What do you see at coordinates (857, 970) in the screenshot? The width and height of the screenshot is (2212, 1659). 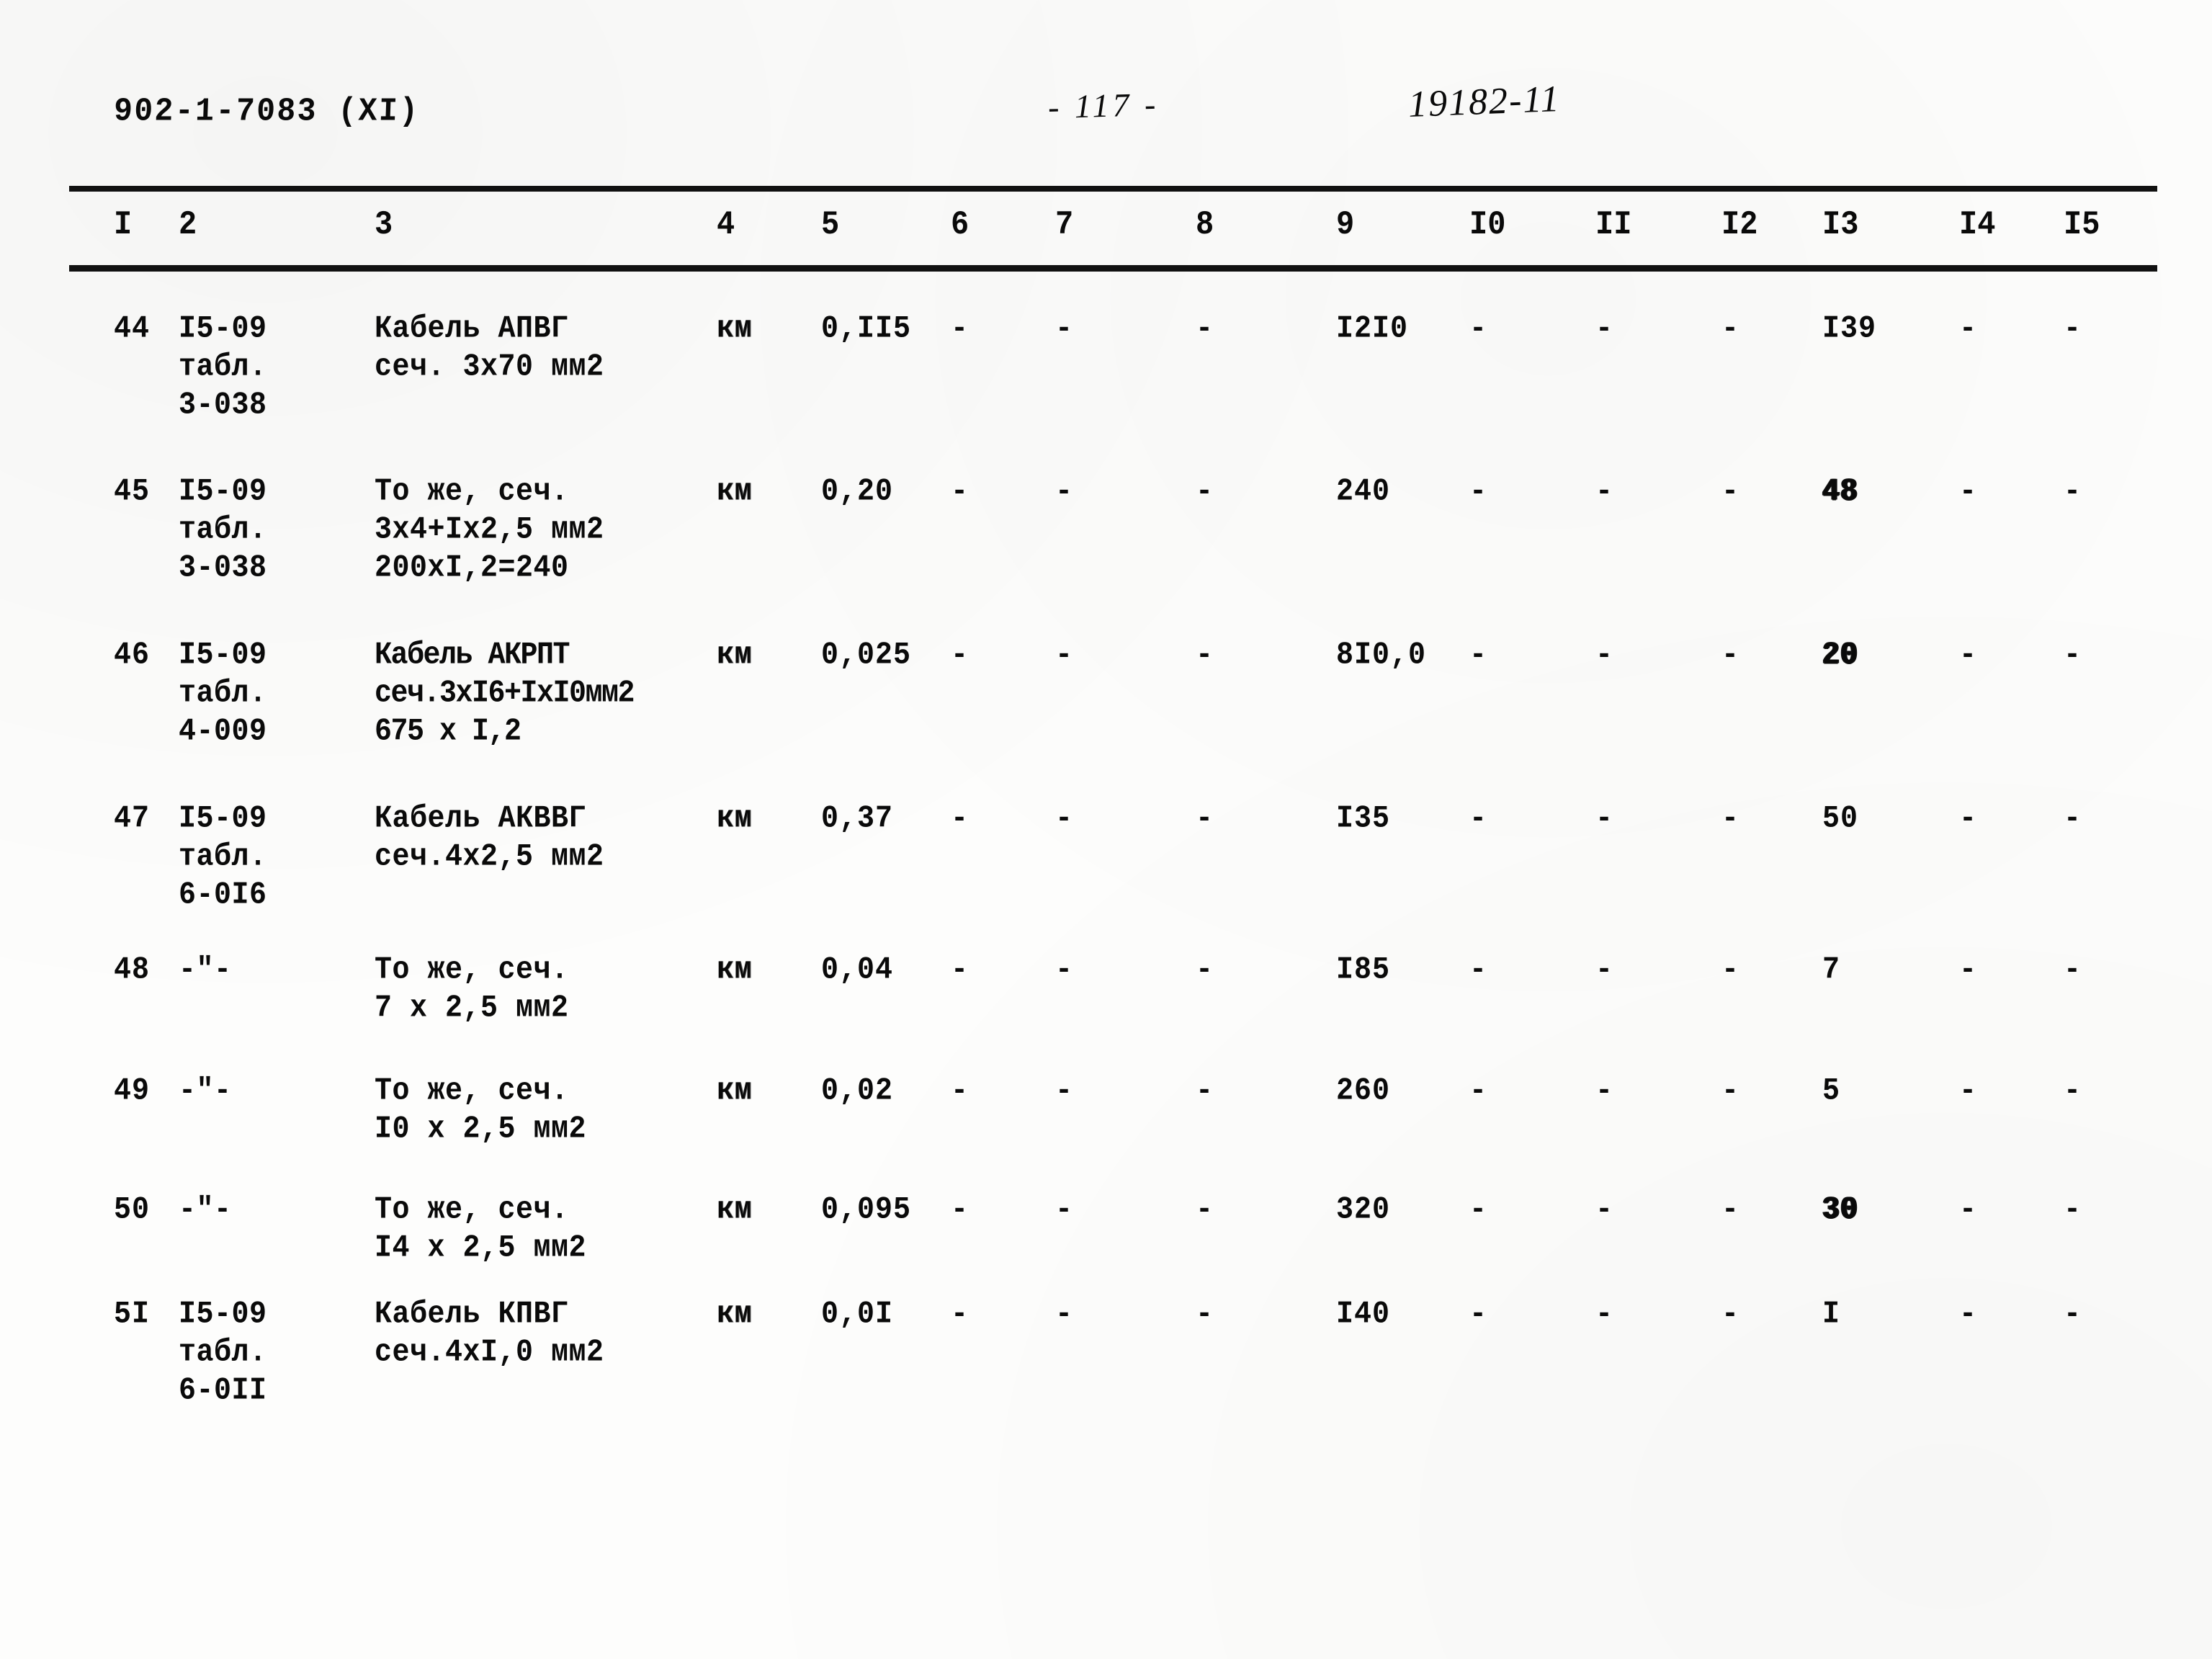 I see `cell-col5: 0,04` at bounding box center [857, 970].